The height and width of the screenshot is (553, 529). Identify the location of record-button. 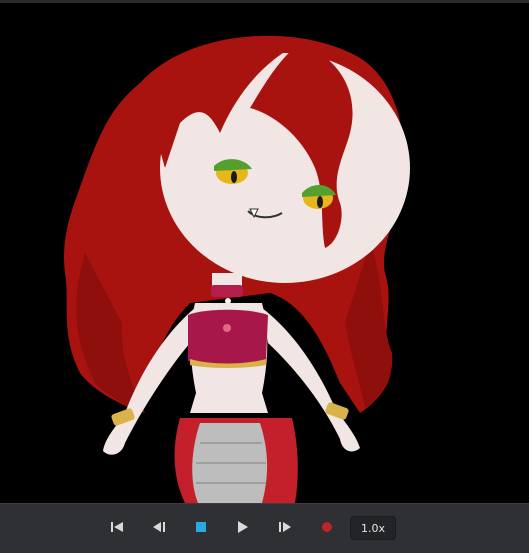
(327, 527).